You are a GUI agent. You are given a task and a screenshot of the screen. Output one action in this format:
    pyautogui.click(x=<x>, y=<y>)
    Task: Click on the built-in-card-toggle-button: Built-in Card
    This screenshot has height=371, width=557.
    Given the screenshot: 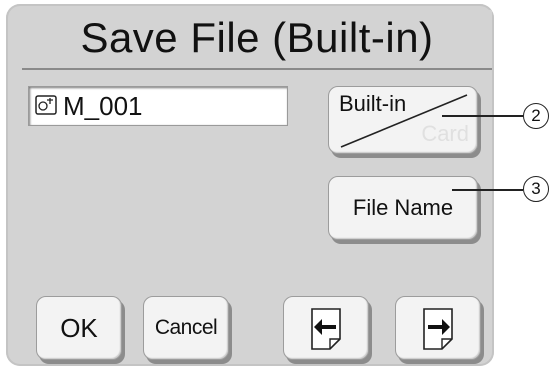 What is the action you would take?
    pyautogui.click(x=403, y=120)
    